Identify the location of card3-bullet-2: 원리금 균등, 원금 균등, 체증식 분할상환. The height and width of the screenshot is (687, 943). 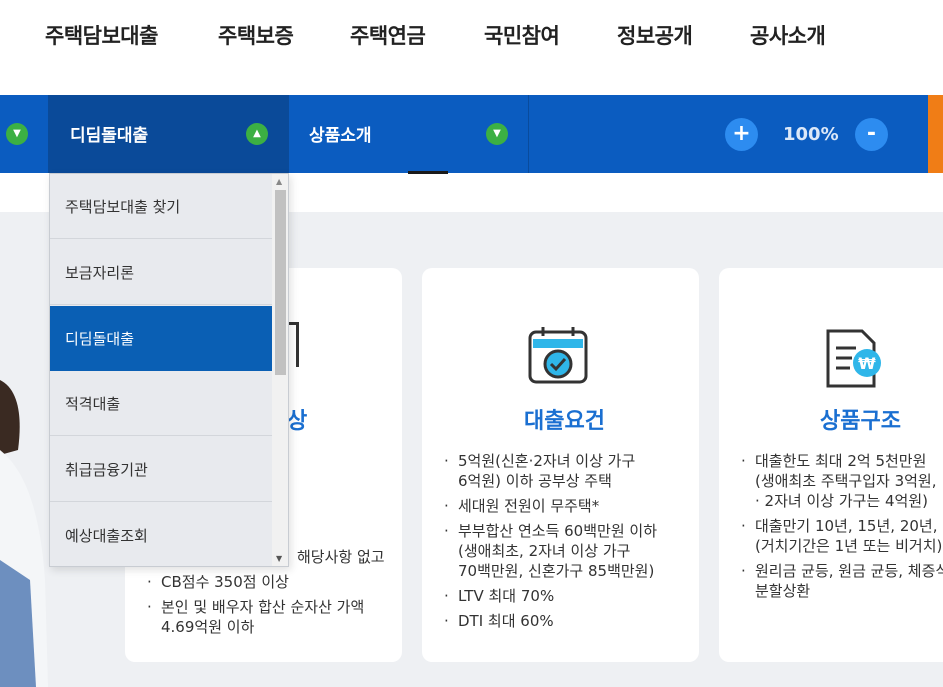
(842, 581).